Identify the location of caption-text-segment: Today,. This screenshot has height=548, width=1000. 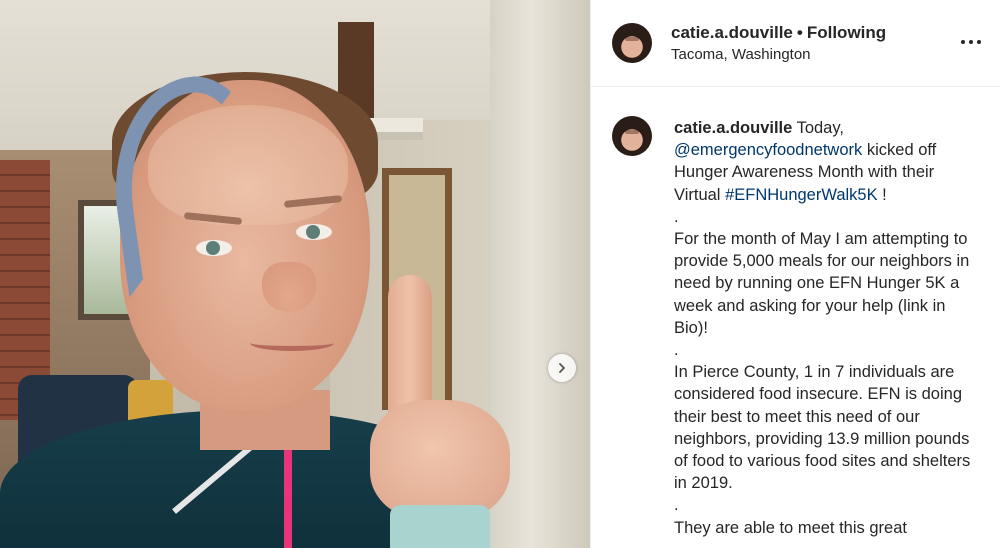
(818, 128).